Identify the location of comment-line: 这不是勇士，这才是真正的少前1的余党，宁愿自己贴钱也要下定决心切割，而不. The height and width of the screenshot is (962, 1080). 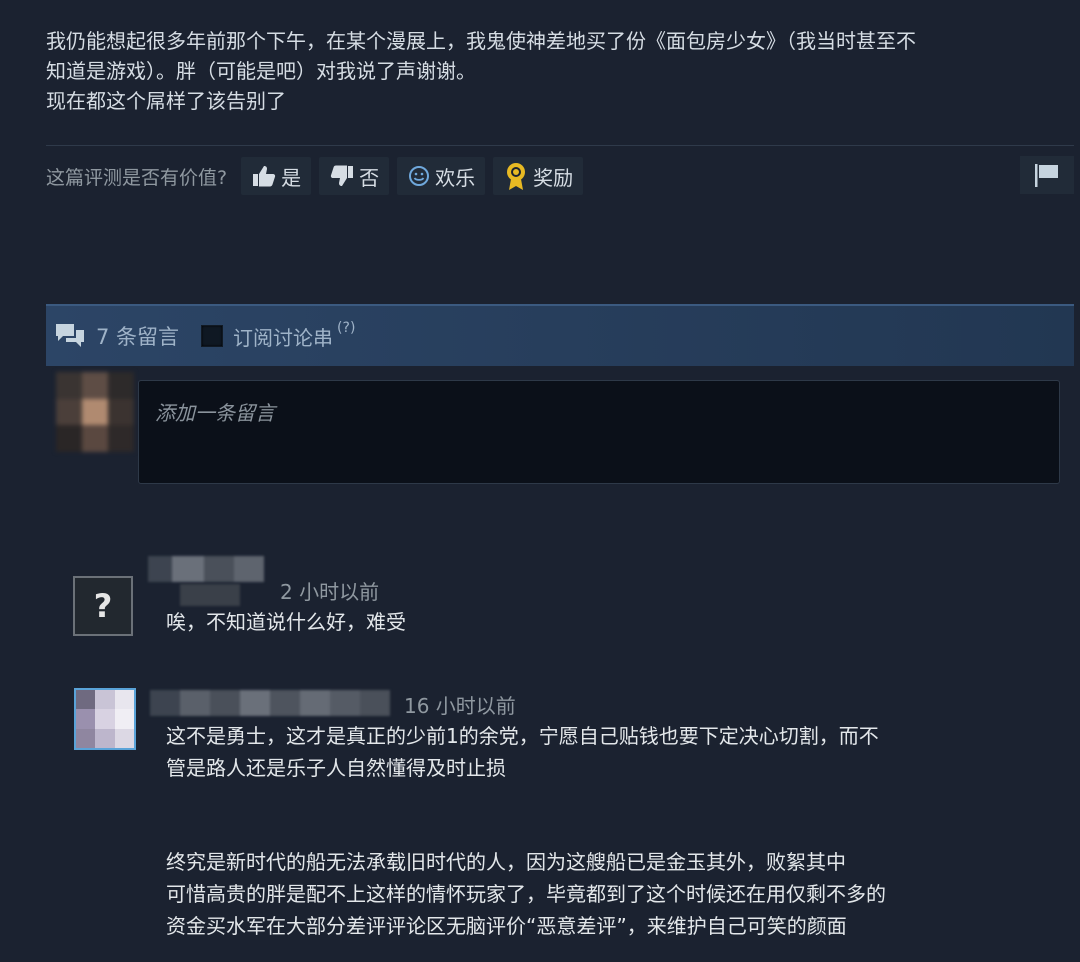
(522, 736).